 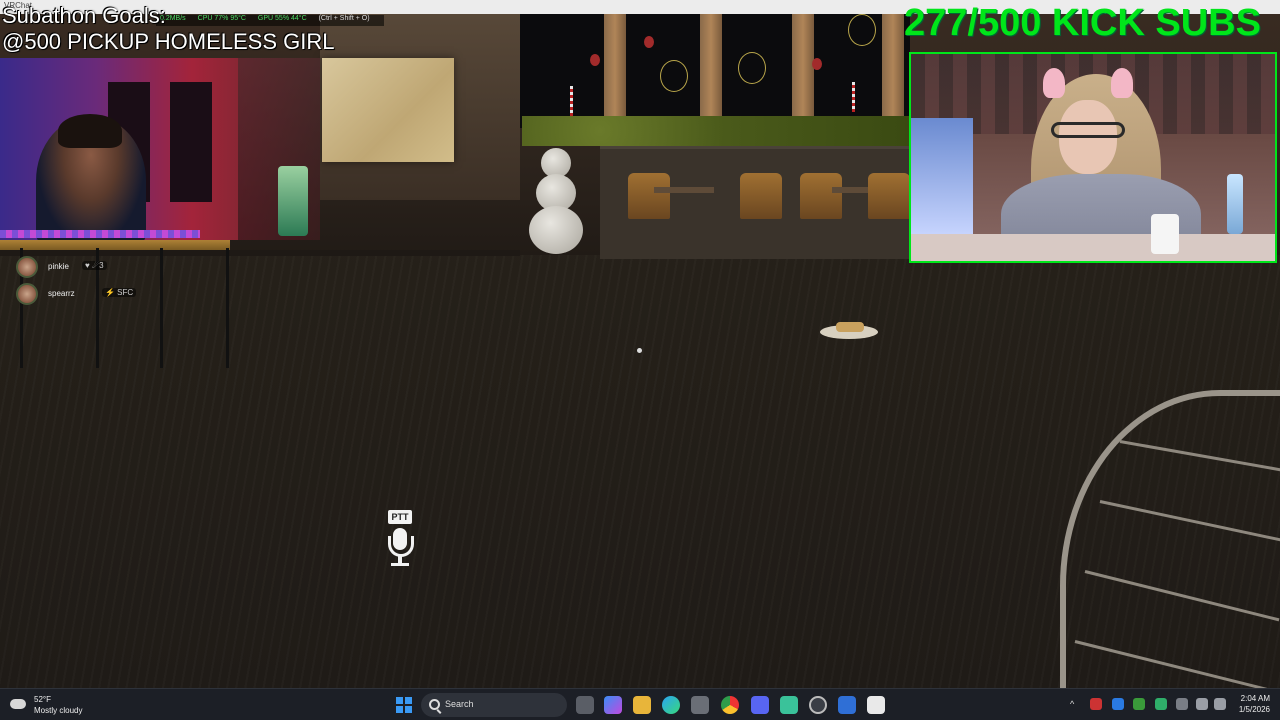 I want to click on railing, so click(x=1170, y=553).